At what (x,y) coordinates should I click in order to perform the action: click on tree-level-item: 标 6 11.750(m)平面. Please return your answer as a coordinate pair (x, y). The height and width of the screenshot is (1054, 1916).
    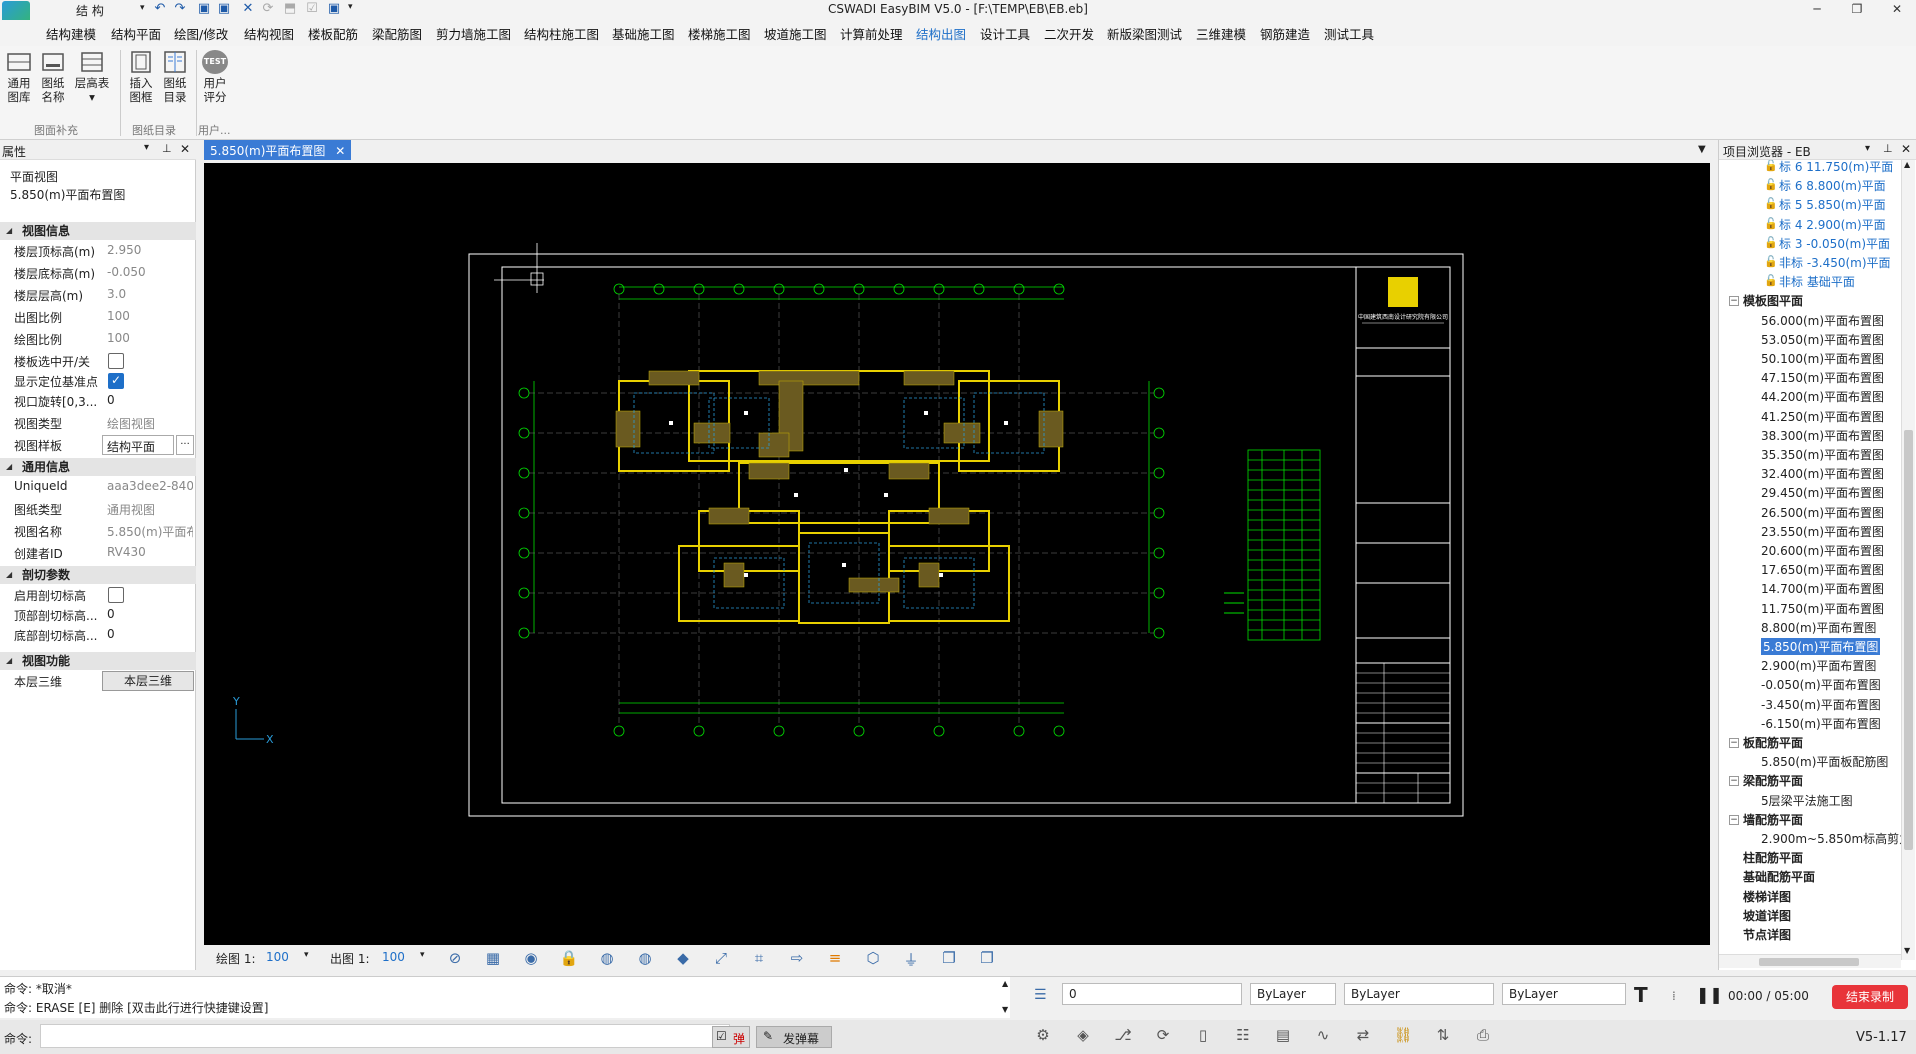
    Looking at the image, I should click on (1836, 167).